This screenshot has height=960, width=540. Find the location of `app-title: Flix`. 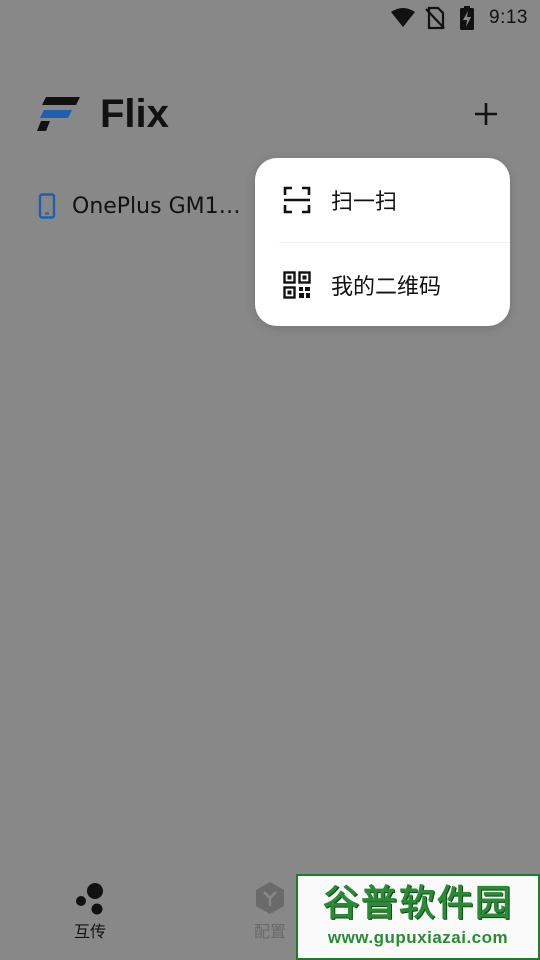

app-title: Flix is located at coordinates (134, 113).